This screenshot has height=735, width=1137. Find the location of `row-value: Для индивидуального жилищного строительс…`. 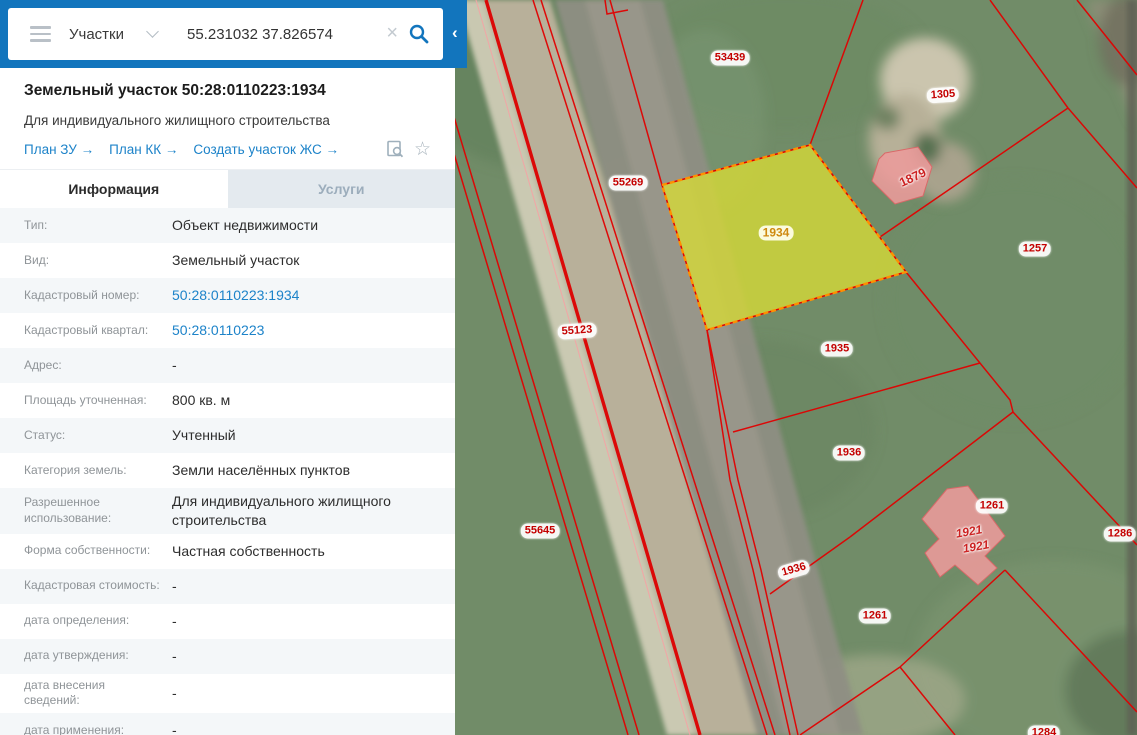

row-value: Для индивидуального жилищного строительс… is located at coordinates (281, 510).